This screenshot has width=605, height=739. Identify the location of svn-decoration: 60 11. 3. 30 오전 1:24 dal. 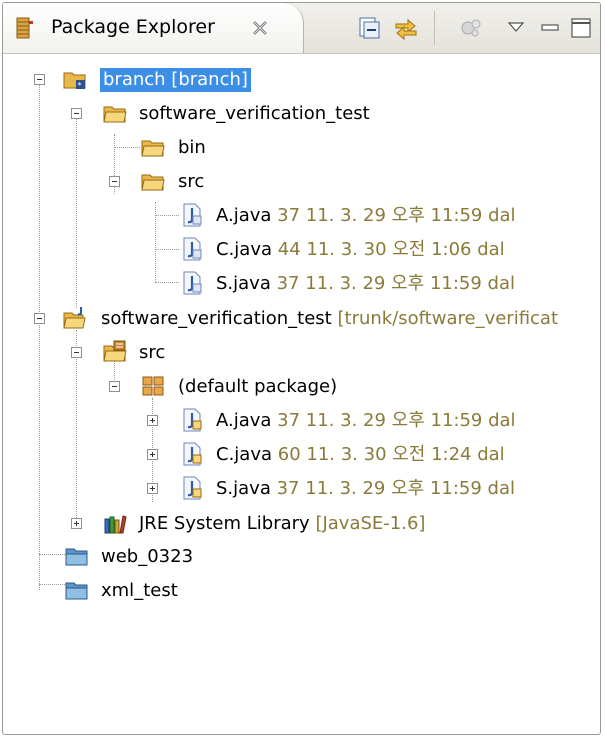
(391, 454).